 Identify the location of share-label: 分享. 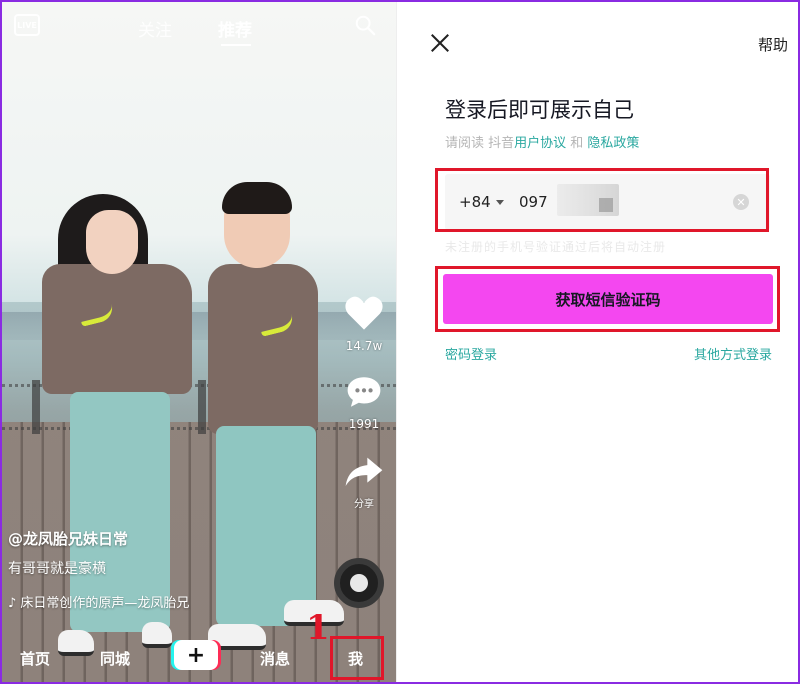
(364, 504).